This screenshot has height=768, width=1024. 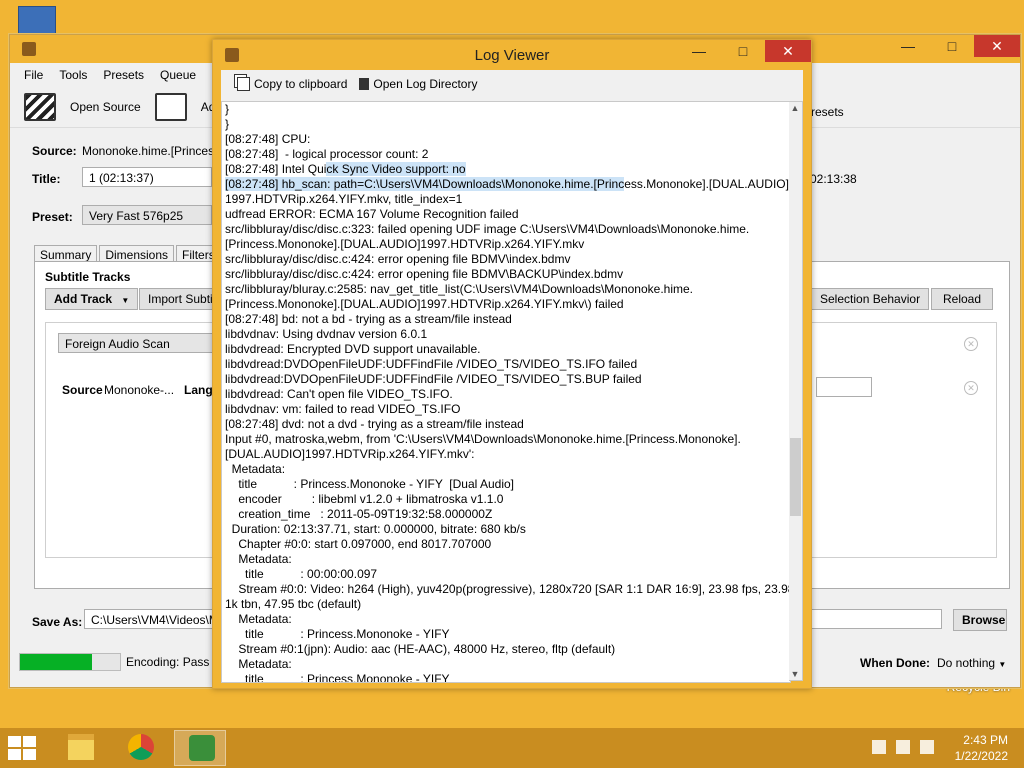 I want to click on clock-date: 1/22/2022, so click(x=981, y=756).